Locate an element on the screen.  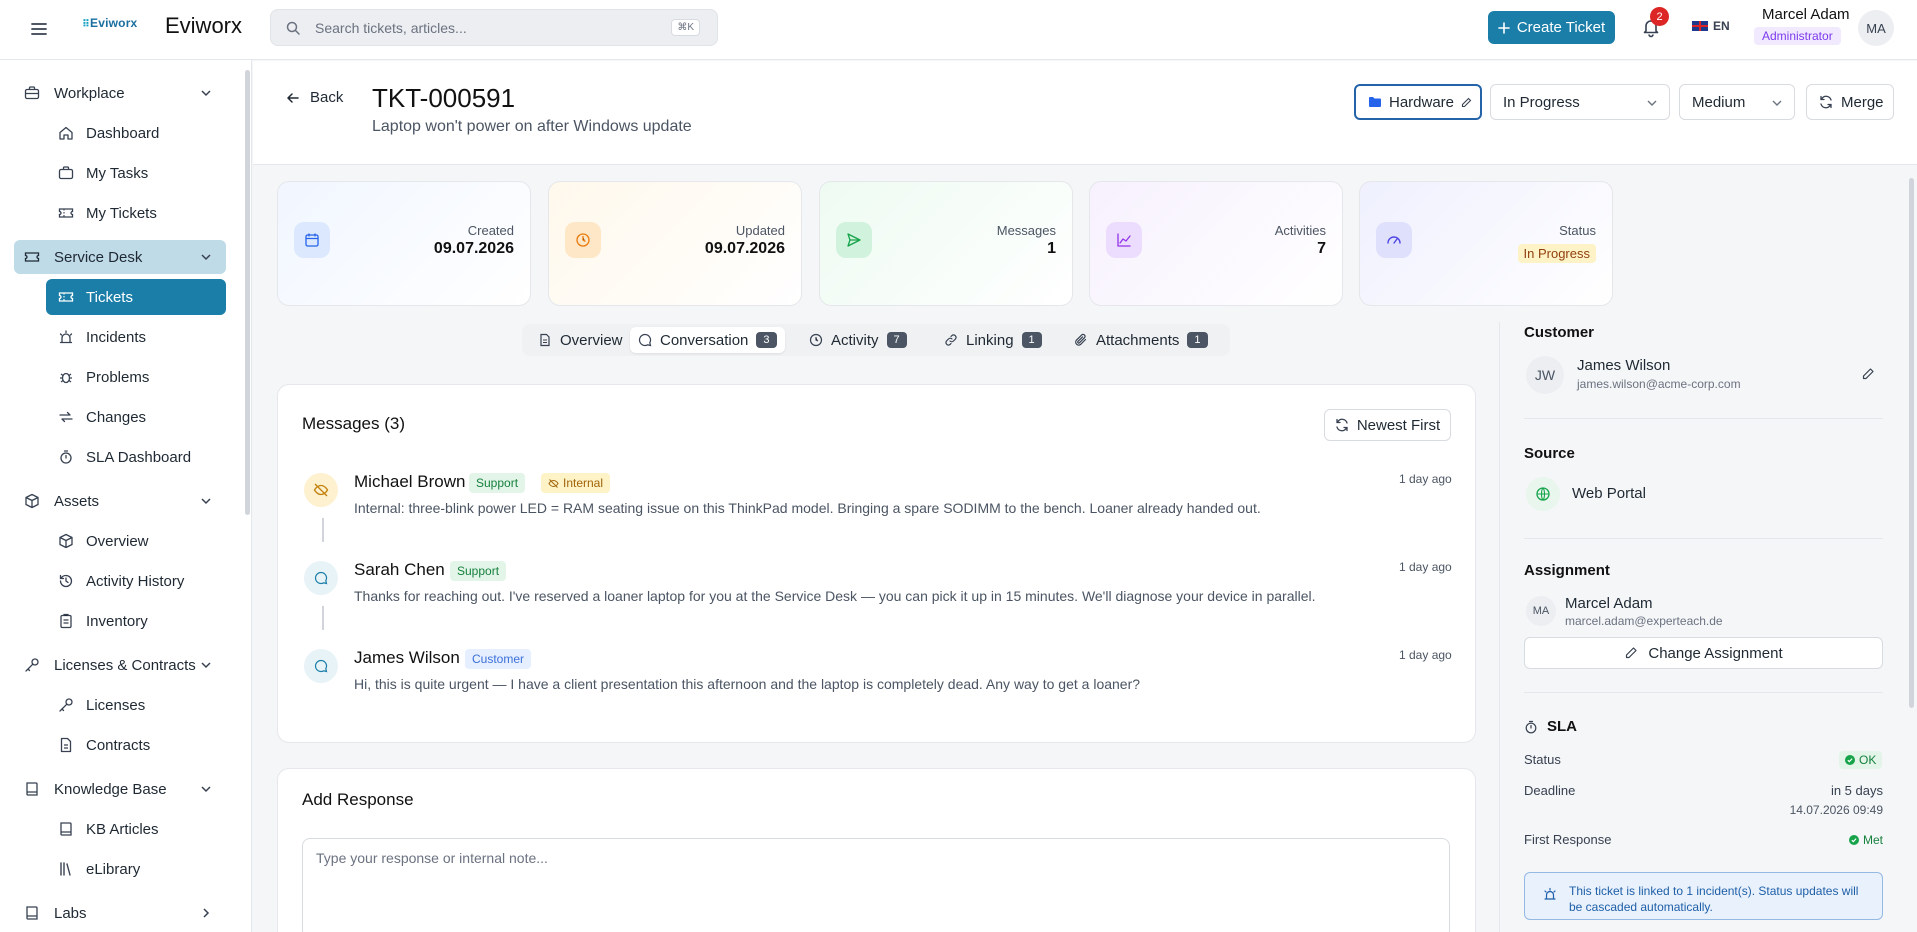
sidebar-group-workplace: Workplace is located at coordinates (120, 93).